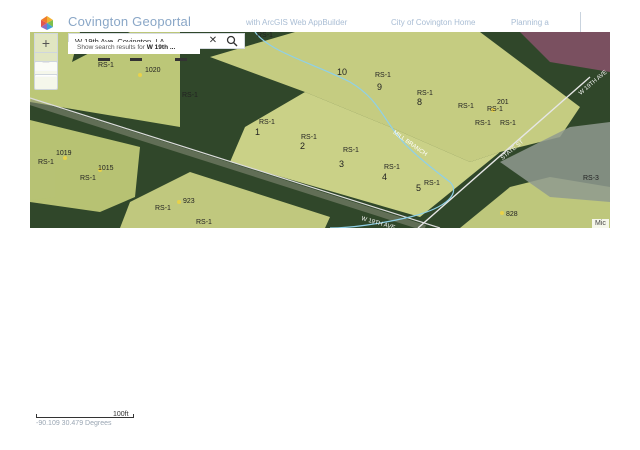 The image size is (640, 450). Describe the element at coordinates (232, 41) in the screenshot. I see `search-icon` at that location.